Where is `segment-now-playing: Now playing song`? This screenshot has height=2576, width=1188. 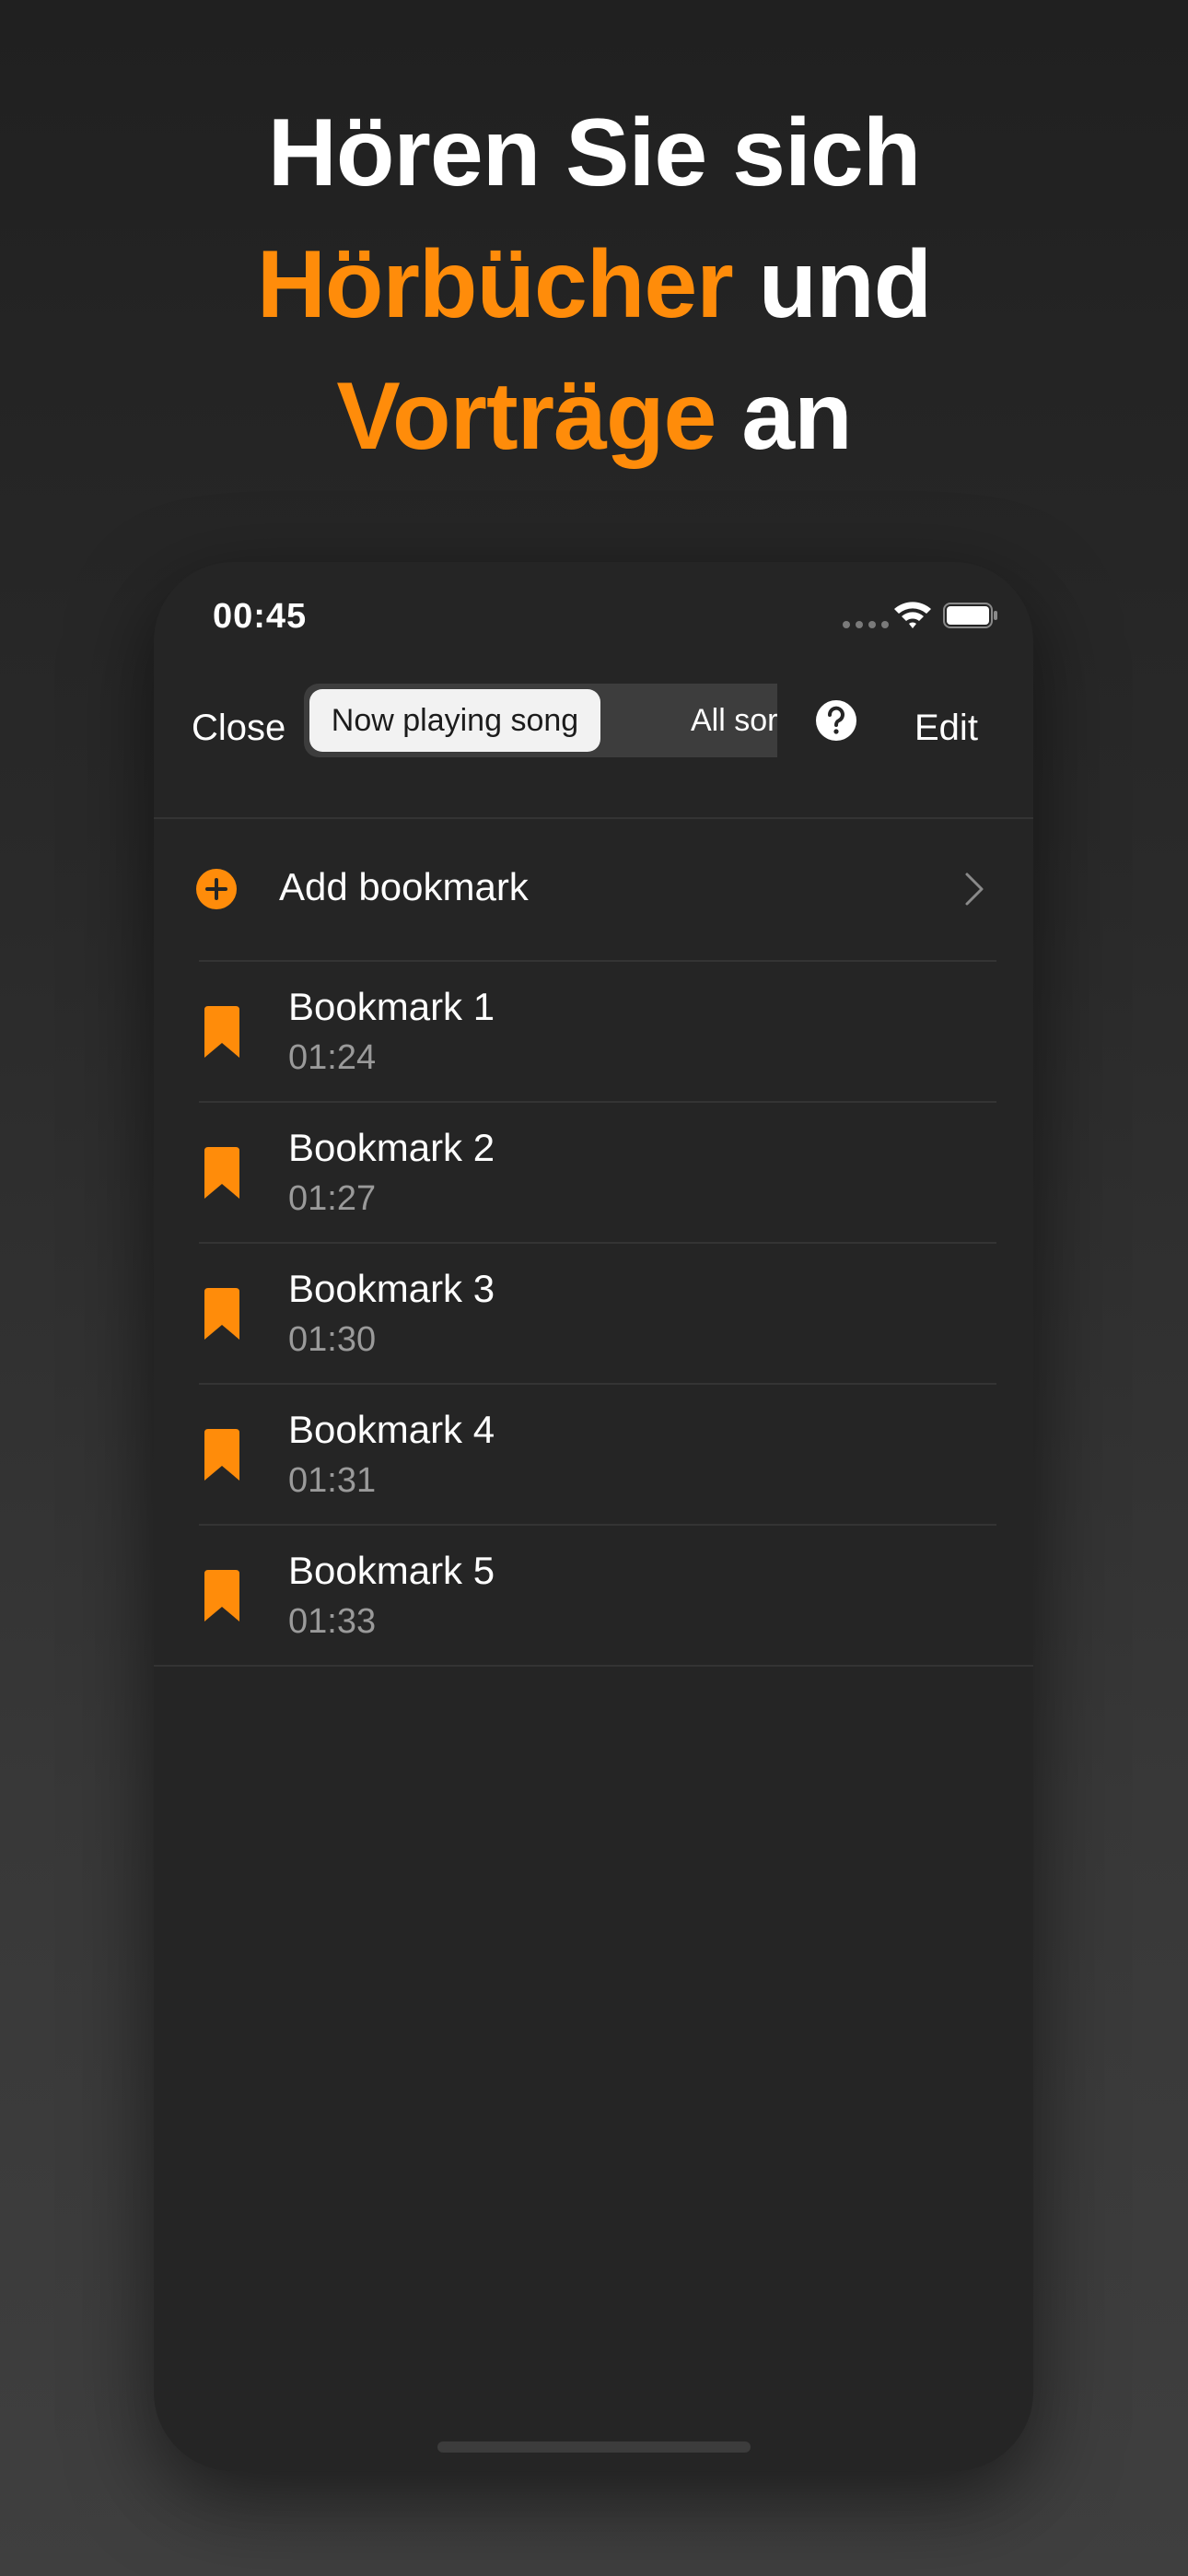 segment-now-playing: Now playing song is located at coordinates (454, 720).